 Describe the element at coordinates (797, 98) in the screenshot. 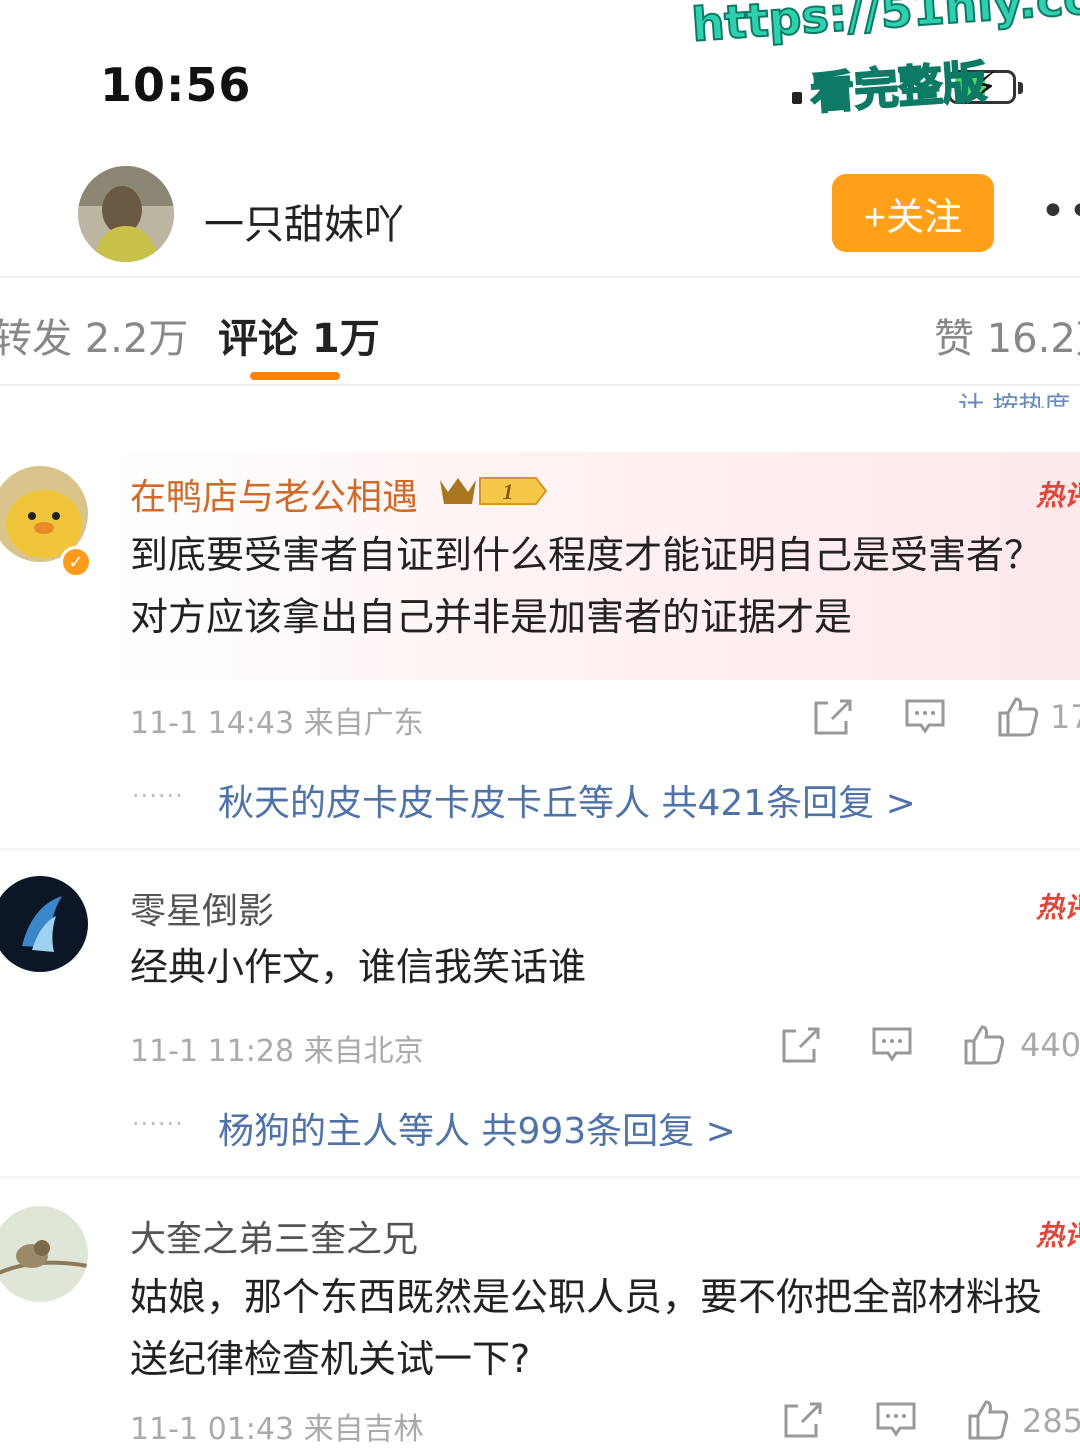

I see `signal-icon` at that location.